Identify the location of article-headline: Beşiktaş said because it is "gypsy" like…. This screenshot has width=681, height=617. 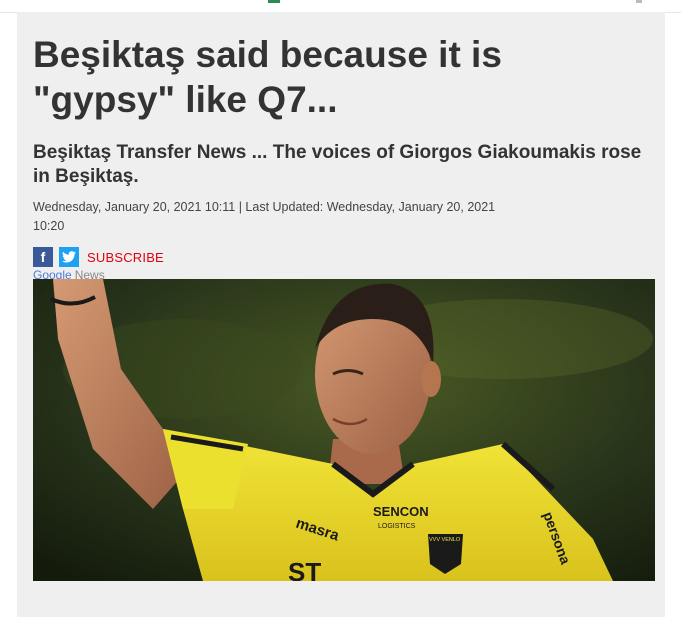
(267, 77).